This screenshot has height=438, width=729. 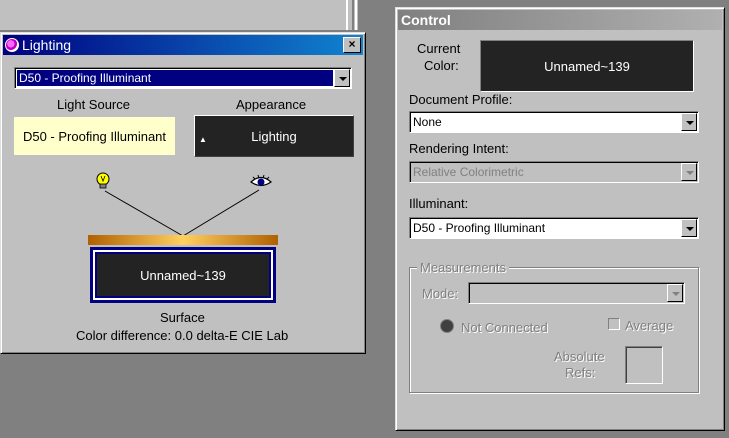 I want to click on surface-swatch: Unnamed~139, so click(x=183, y=275).